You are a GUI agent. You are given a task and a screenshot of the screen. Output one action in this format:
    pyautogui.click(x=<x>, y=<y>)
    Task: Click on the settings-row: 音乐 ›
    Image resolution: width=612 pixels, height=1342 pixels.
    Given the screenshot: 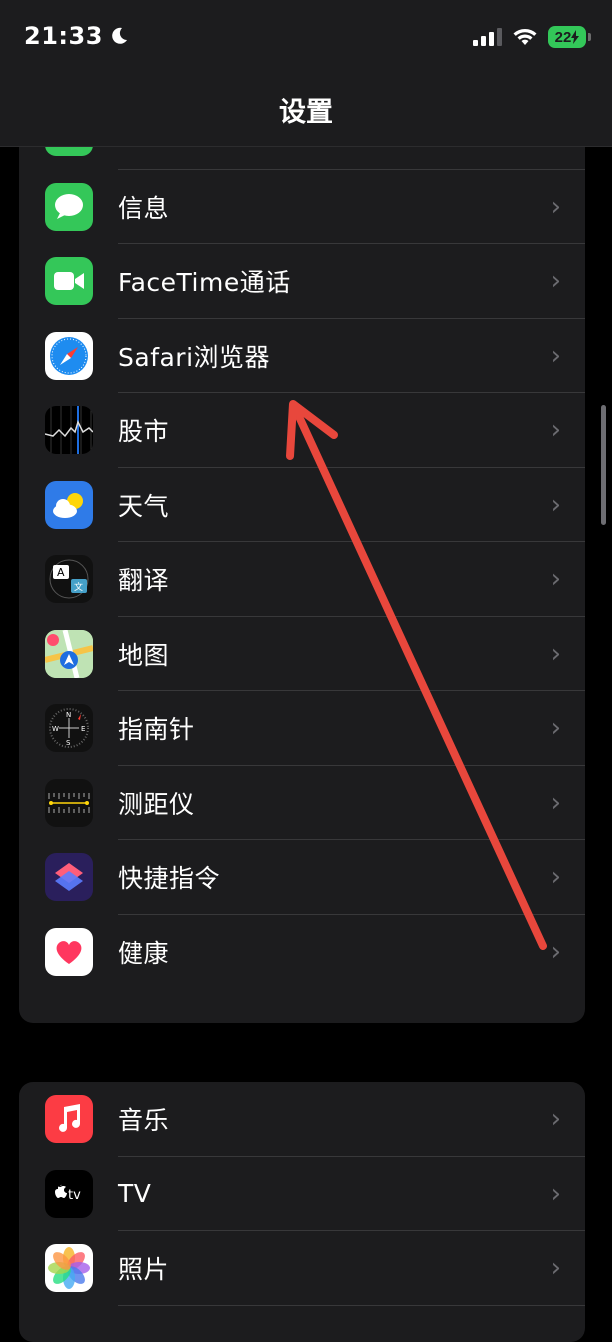 What is the action you would take?
    pyautogui.click(x=302, y=1119)
    